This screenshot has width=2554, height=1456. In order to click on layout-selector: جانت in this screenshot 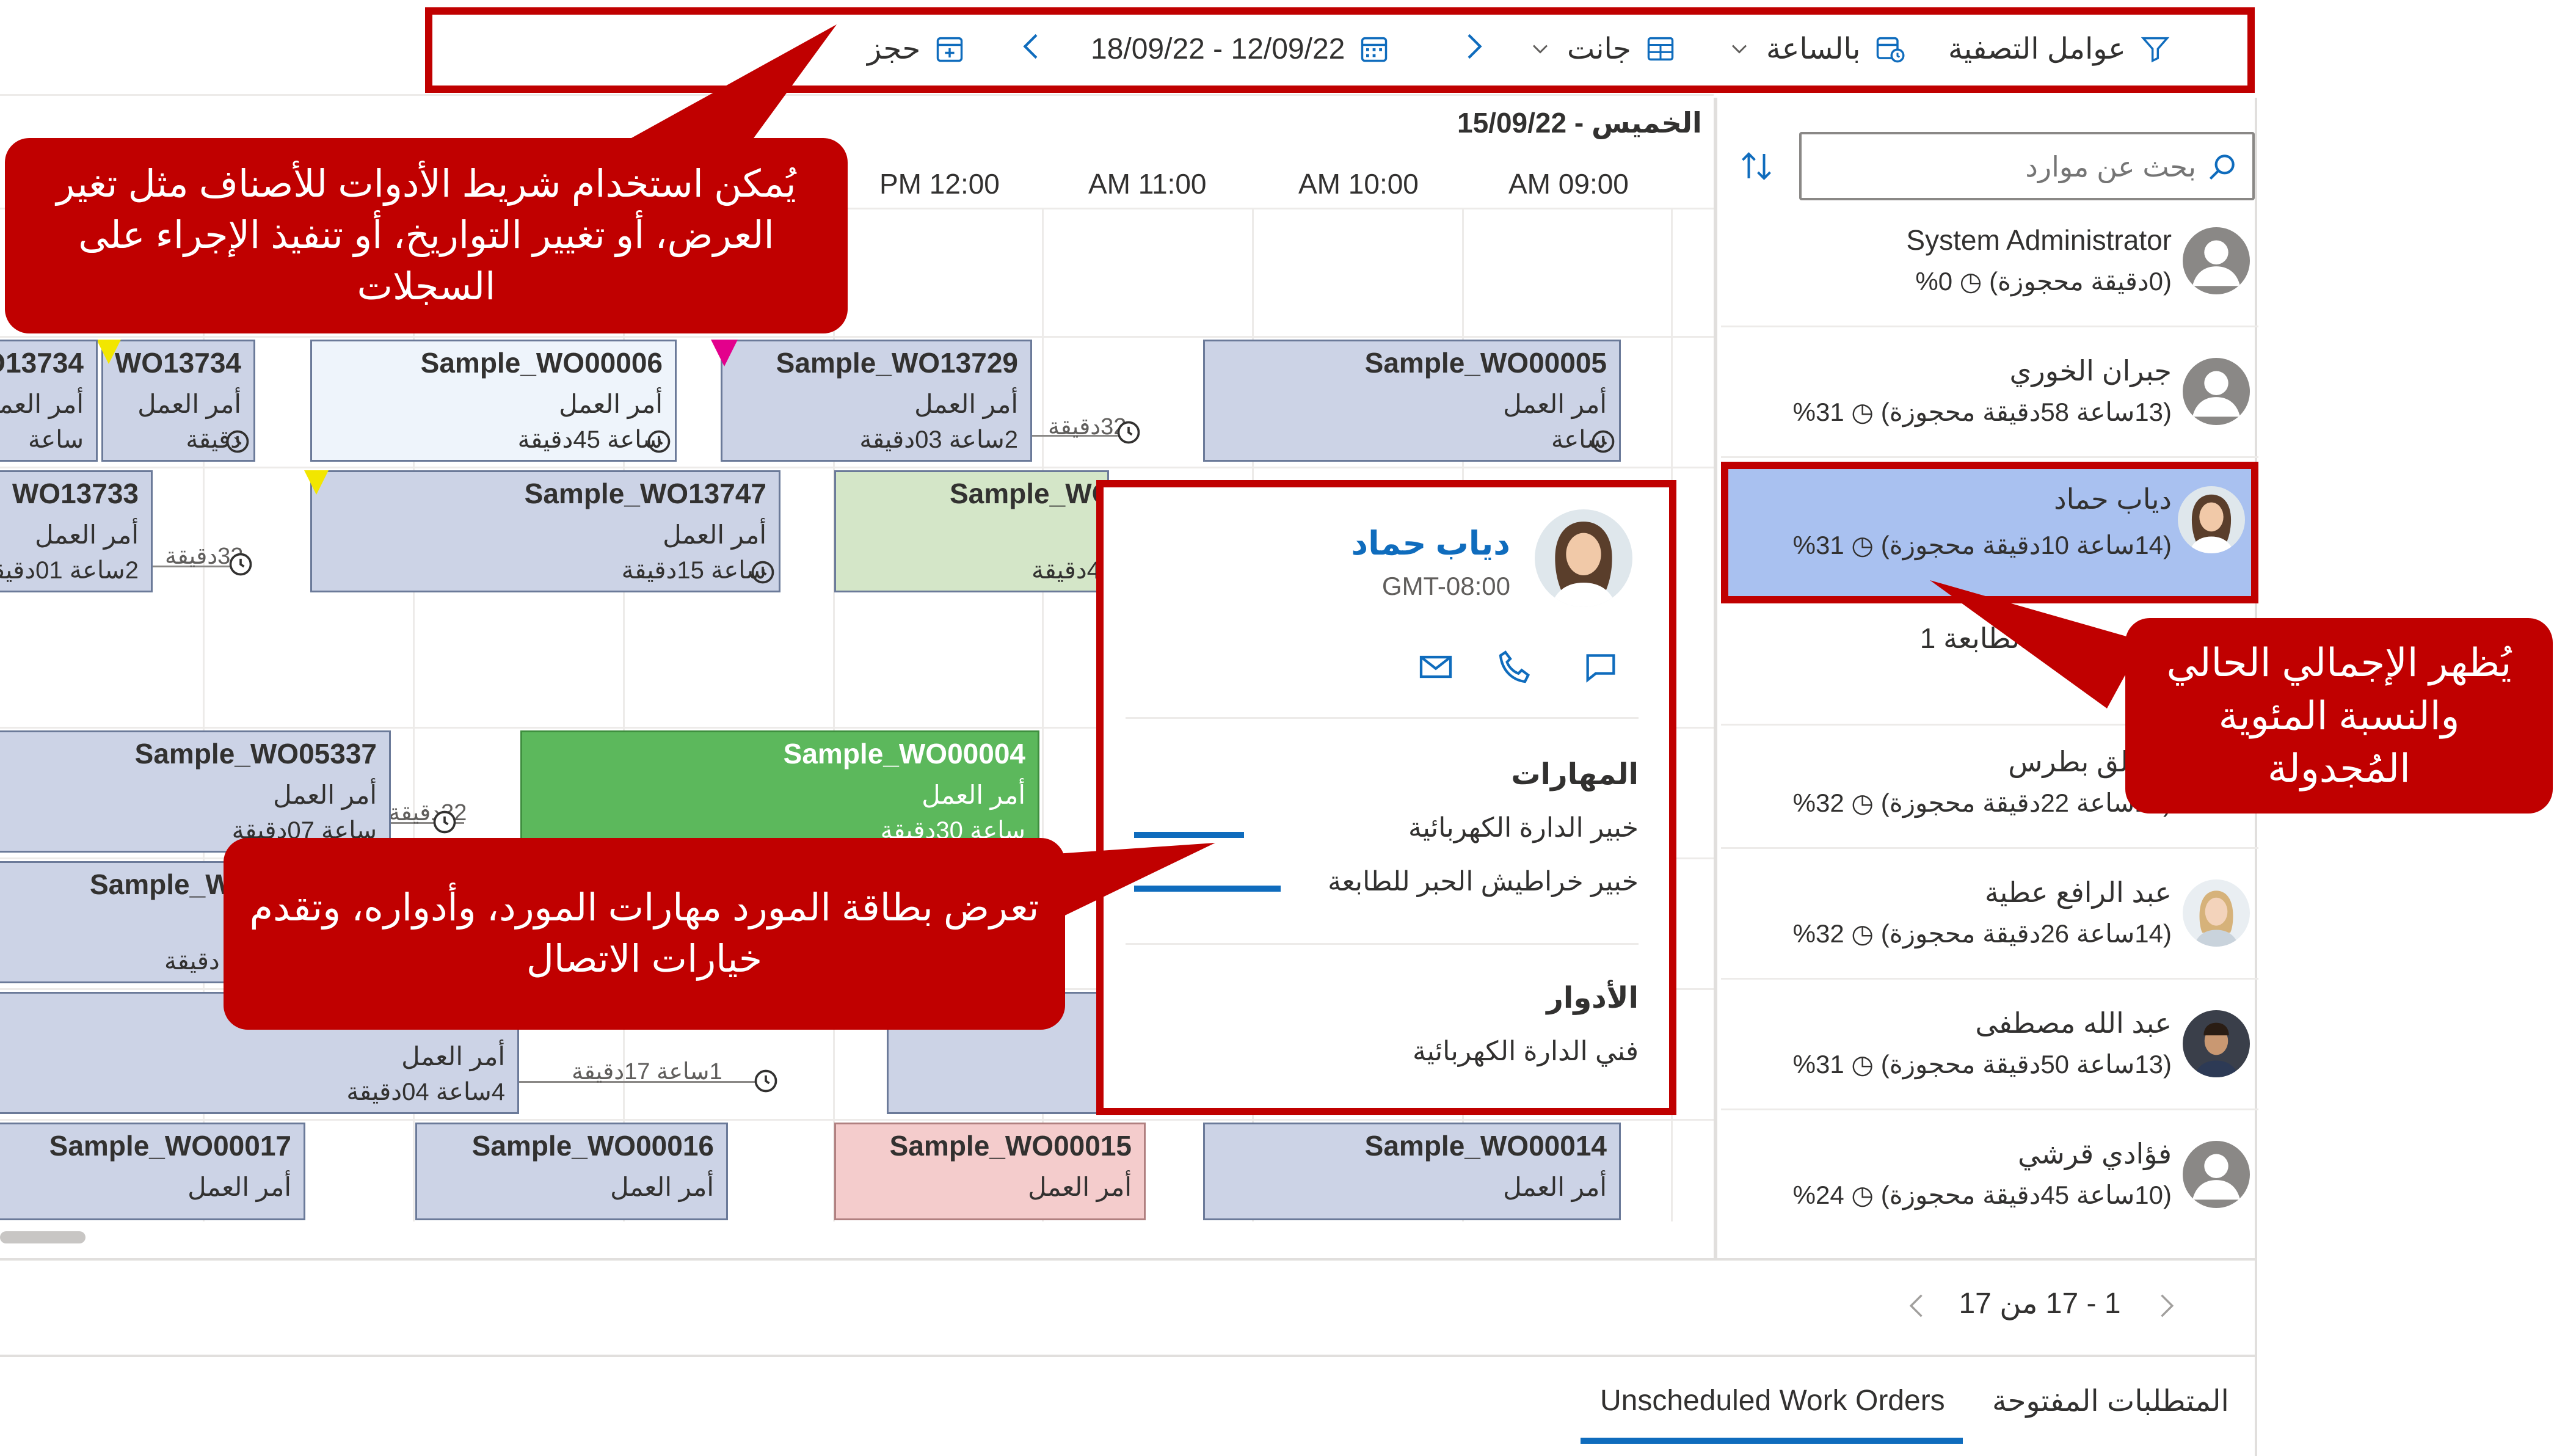, I will do `click(1602, 48)`.